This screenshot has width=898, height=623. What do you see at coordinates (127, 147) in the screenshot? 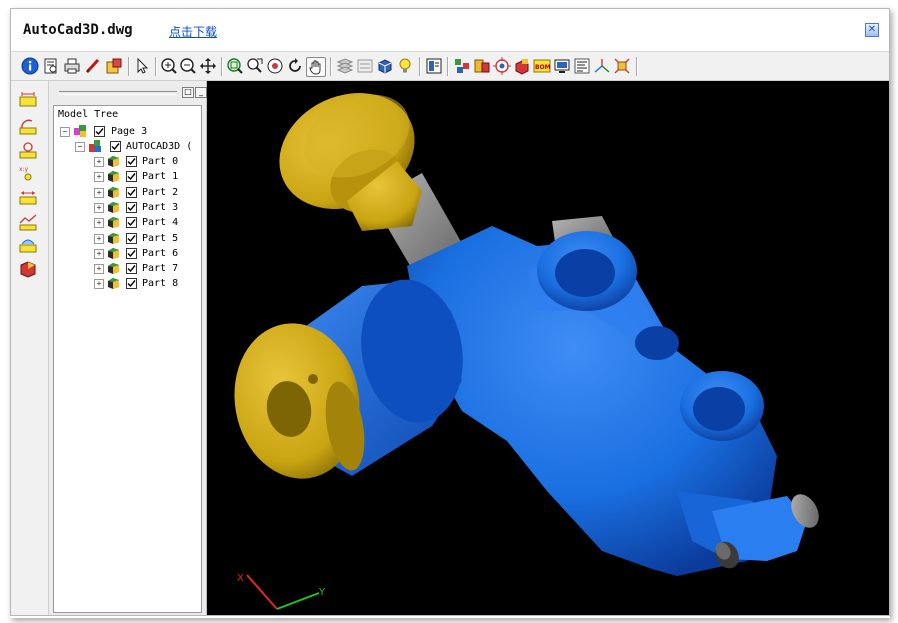
I see `tree-node-assembly: − AUTOCAD3D (` at bounding box center [127, 147].